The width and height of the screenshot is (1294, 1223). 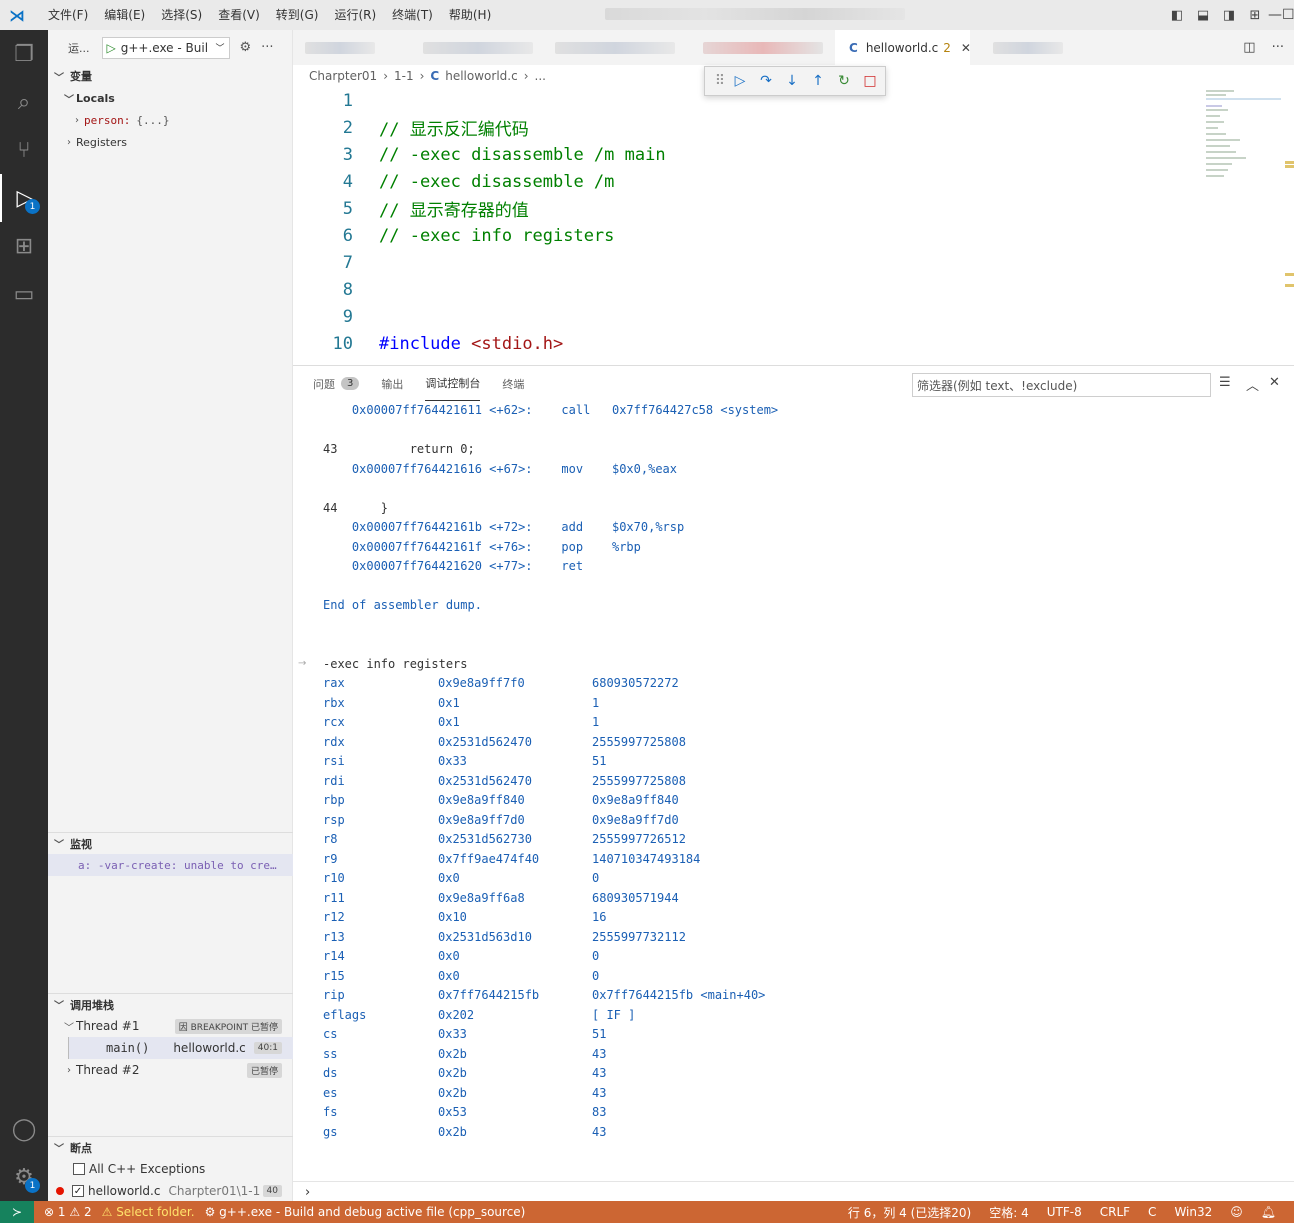 What do you see at coordinates (220, 49) in the screenshot?
I see `chevron-down-icon: ﹀` at bounding box center [220, 49].